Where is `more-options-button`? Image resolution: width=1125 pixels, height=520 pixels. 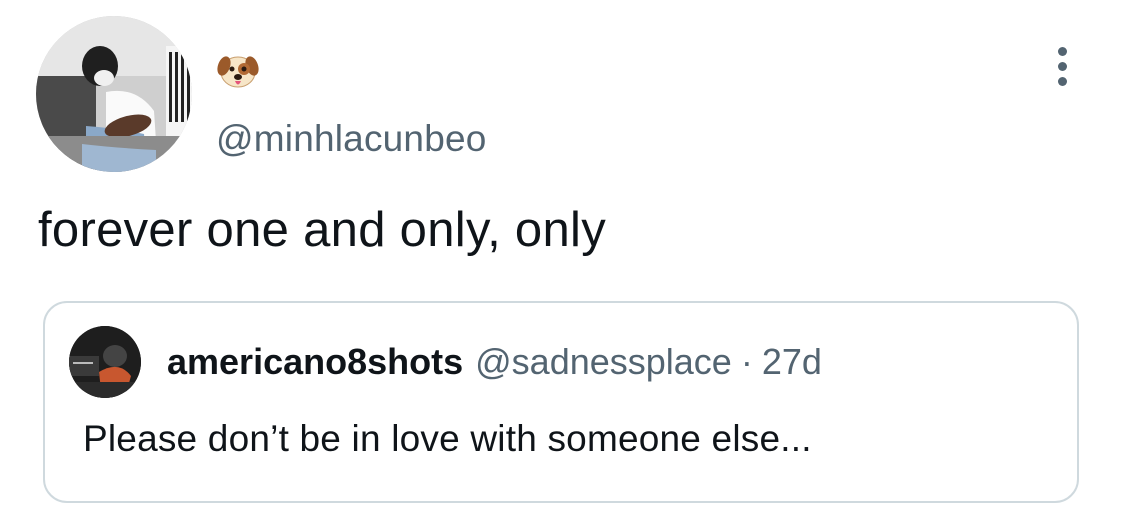
more-options-button is located at coordinates (1062, 66).